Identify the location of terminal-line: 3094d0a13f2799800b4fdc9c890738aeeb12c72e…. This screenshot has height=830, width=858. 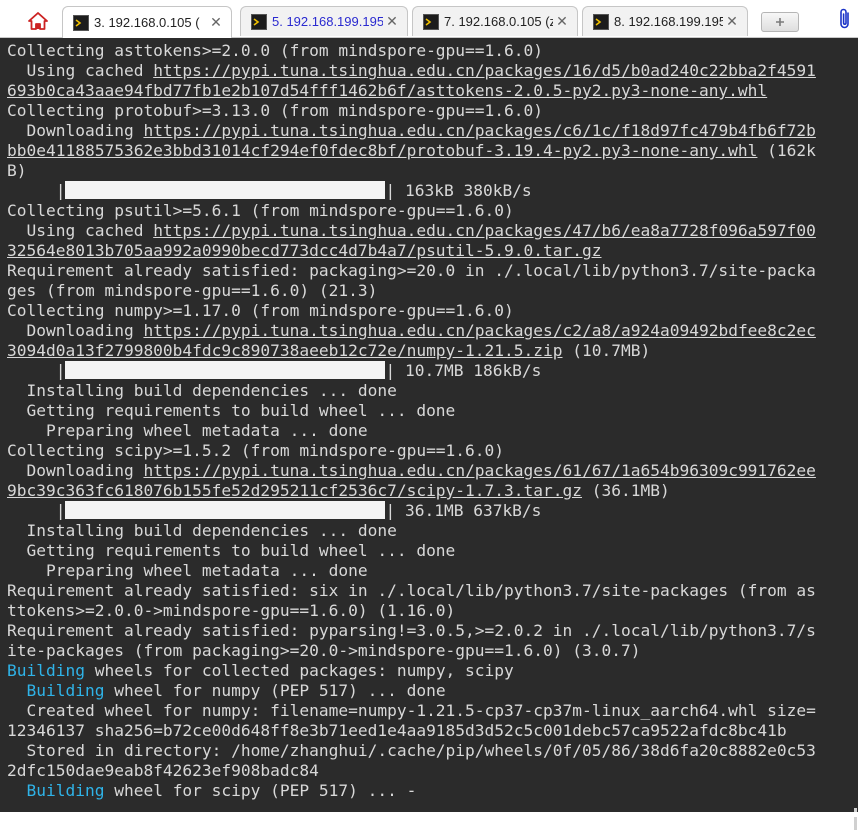
(329, 350).